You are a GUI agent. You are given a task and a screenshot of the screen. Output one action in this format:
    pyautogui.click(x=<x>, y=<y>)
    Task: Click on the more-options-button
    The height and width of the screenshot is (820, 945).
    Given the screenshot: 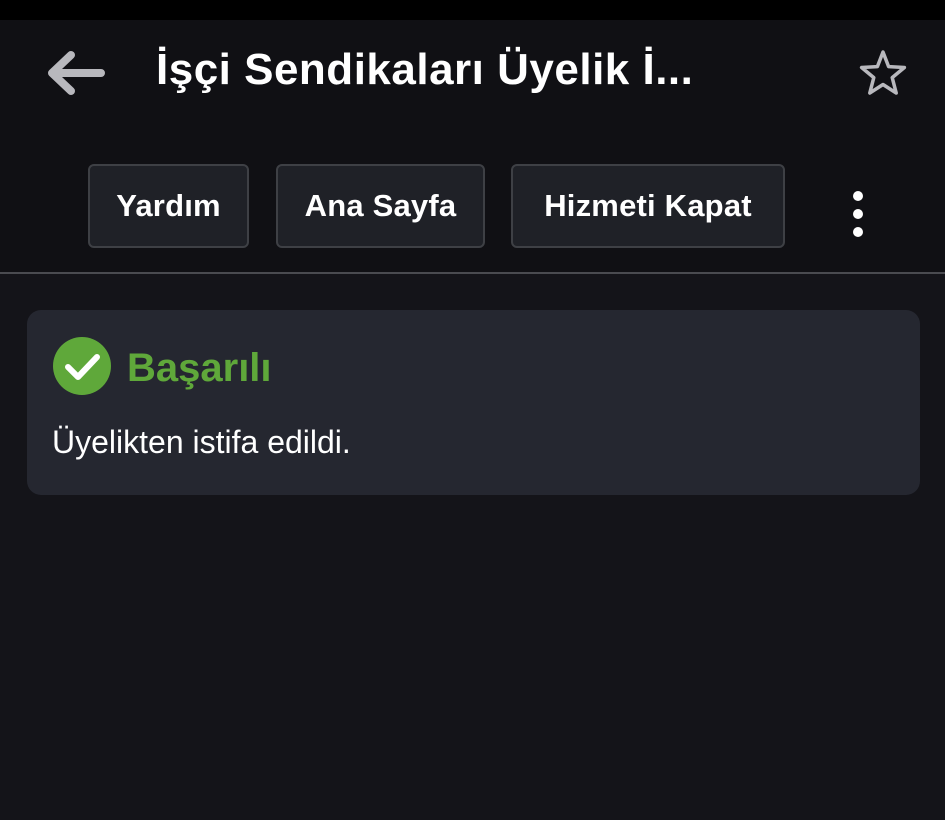 What is the action you would take?
    pyautogui.click(x=858, y=214)
    